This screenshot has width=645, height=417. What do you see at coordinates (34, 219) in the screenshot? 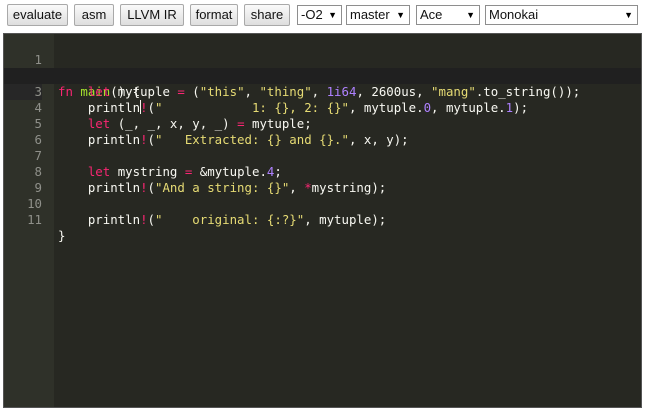
I see `line-number: 11` at bounding box center [34, 219].